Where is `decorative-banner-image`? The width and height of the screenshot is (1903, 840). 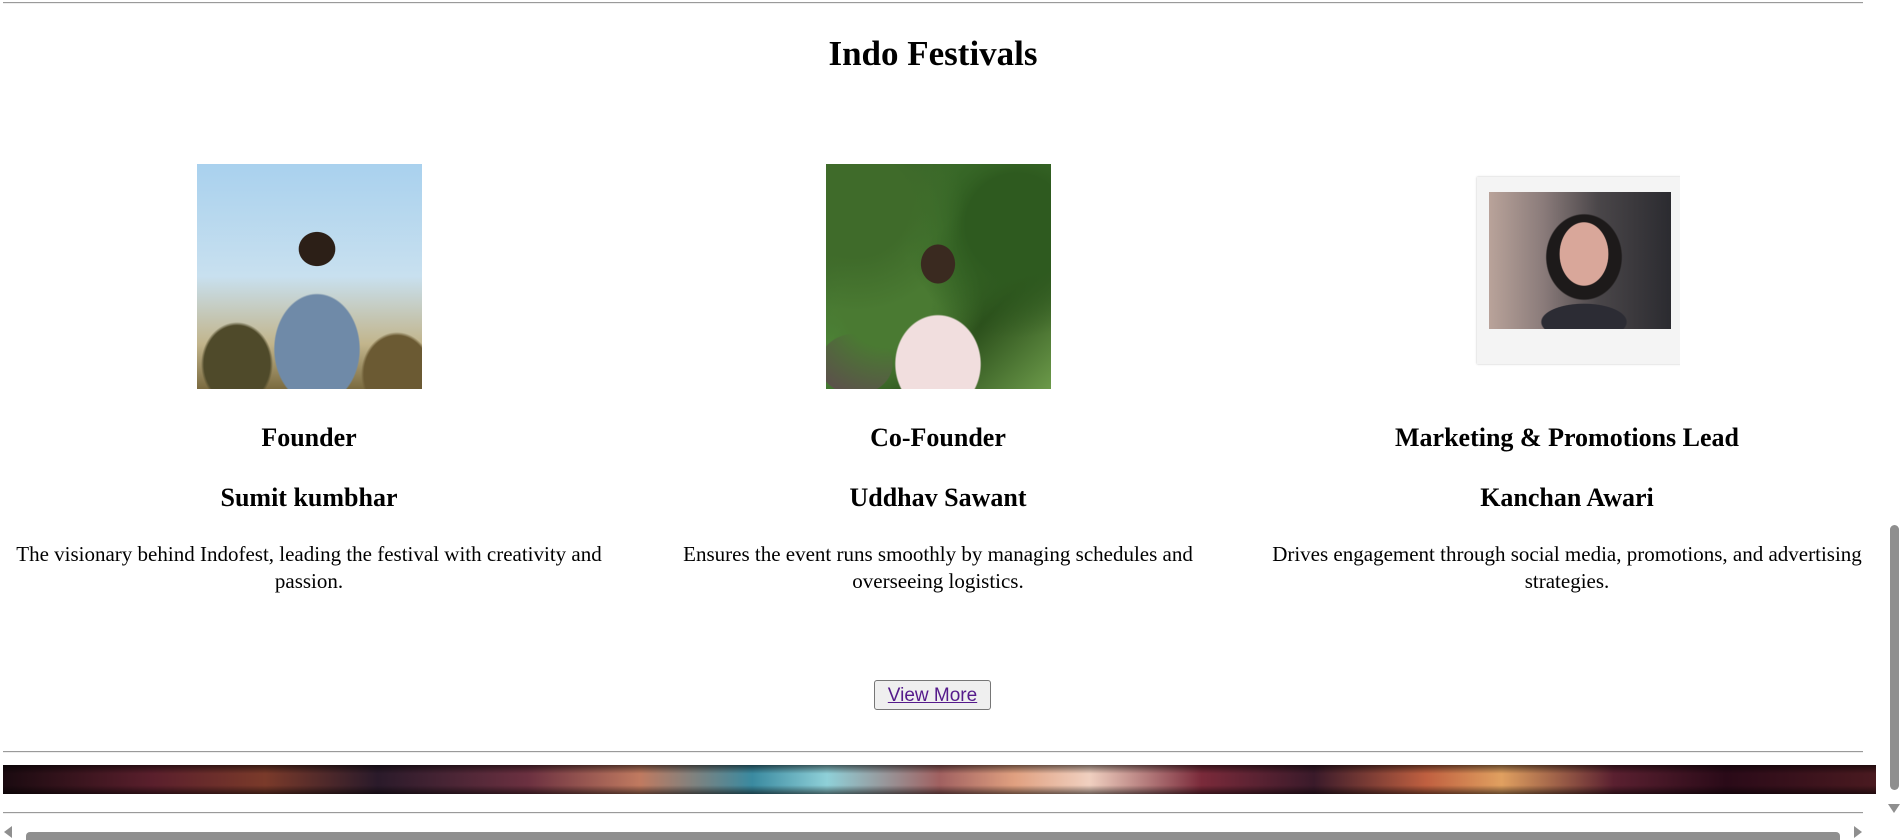
decorative-banner-image is located at coordinates (939, 779).